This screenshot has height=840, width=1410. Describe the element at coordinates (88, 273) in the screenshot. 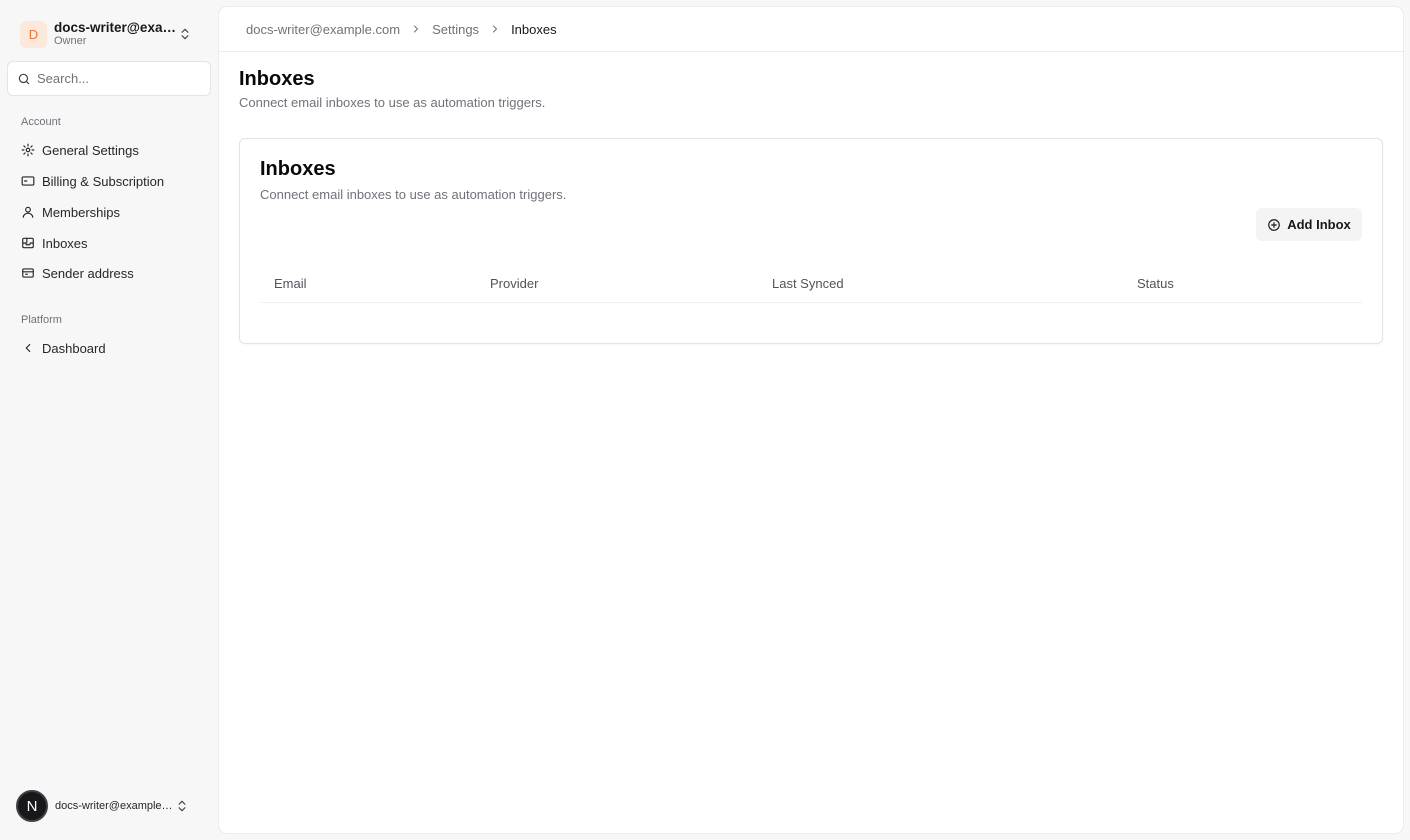

I see `sidebar-item-label: Sender address` at that location.